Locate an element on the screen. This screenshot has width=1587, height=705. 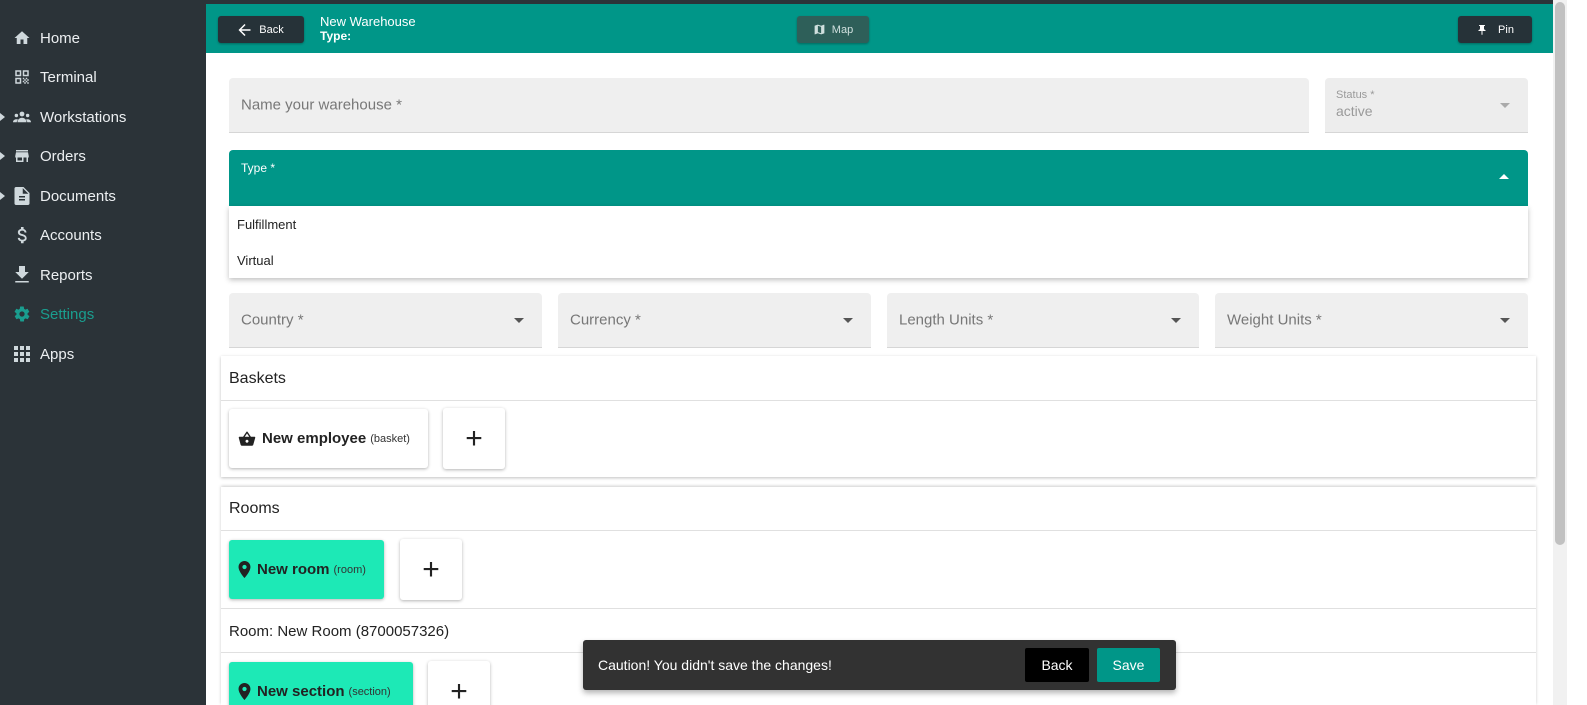
back-button: Back is located at coordinates (261, 29).